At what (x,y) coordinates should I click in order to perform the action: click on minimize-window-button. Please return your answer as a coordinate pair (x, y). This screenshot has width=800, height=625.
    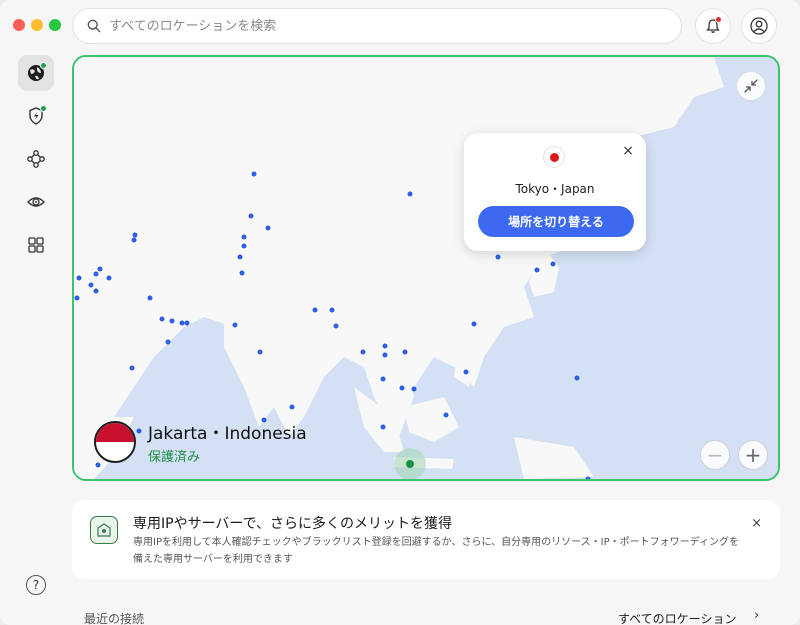
    Looking at the image, I should click on (37, 25).